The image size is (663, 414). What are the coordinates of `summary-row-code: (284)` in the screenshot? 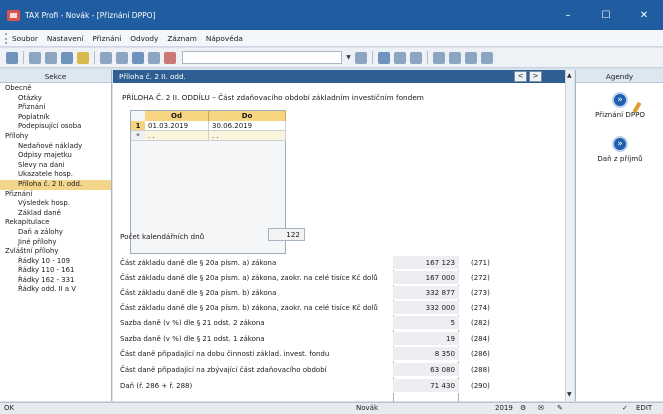 It's located at (480, 339).